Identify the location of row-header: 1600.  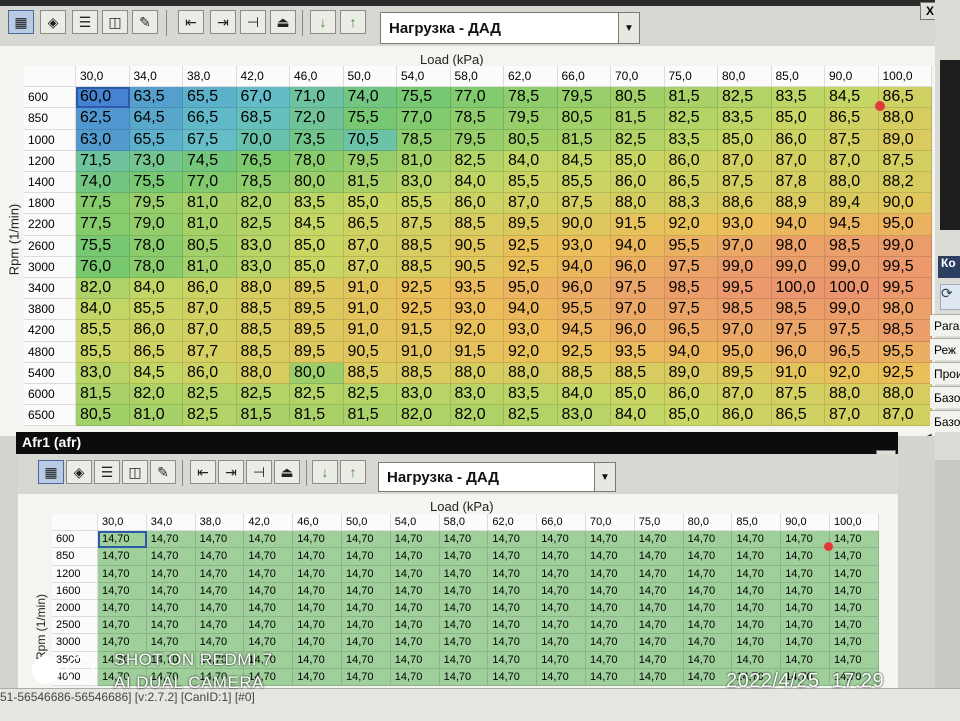
(75, 591).